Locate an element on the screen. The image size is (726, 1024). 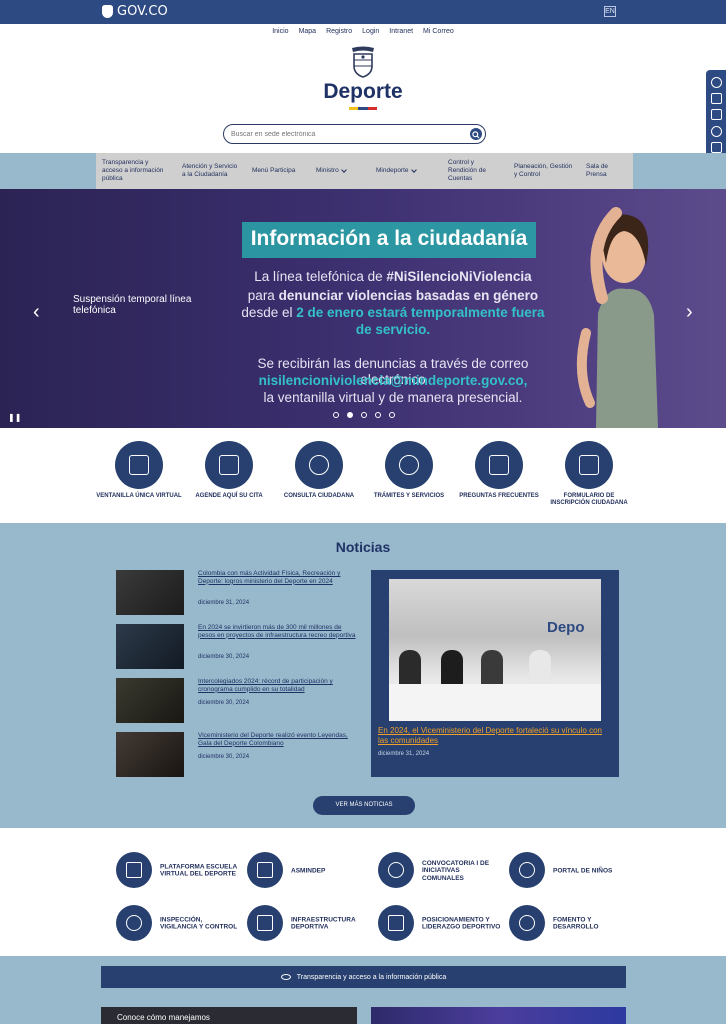
flag-icon is located at coordinates (396, 923).